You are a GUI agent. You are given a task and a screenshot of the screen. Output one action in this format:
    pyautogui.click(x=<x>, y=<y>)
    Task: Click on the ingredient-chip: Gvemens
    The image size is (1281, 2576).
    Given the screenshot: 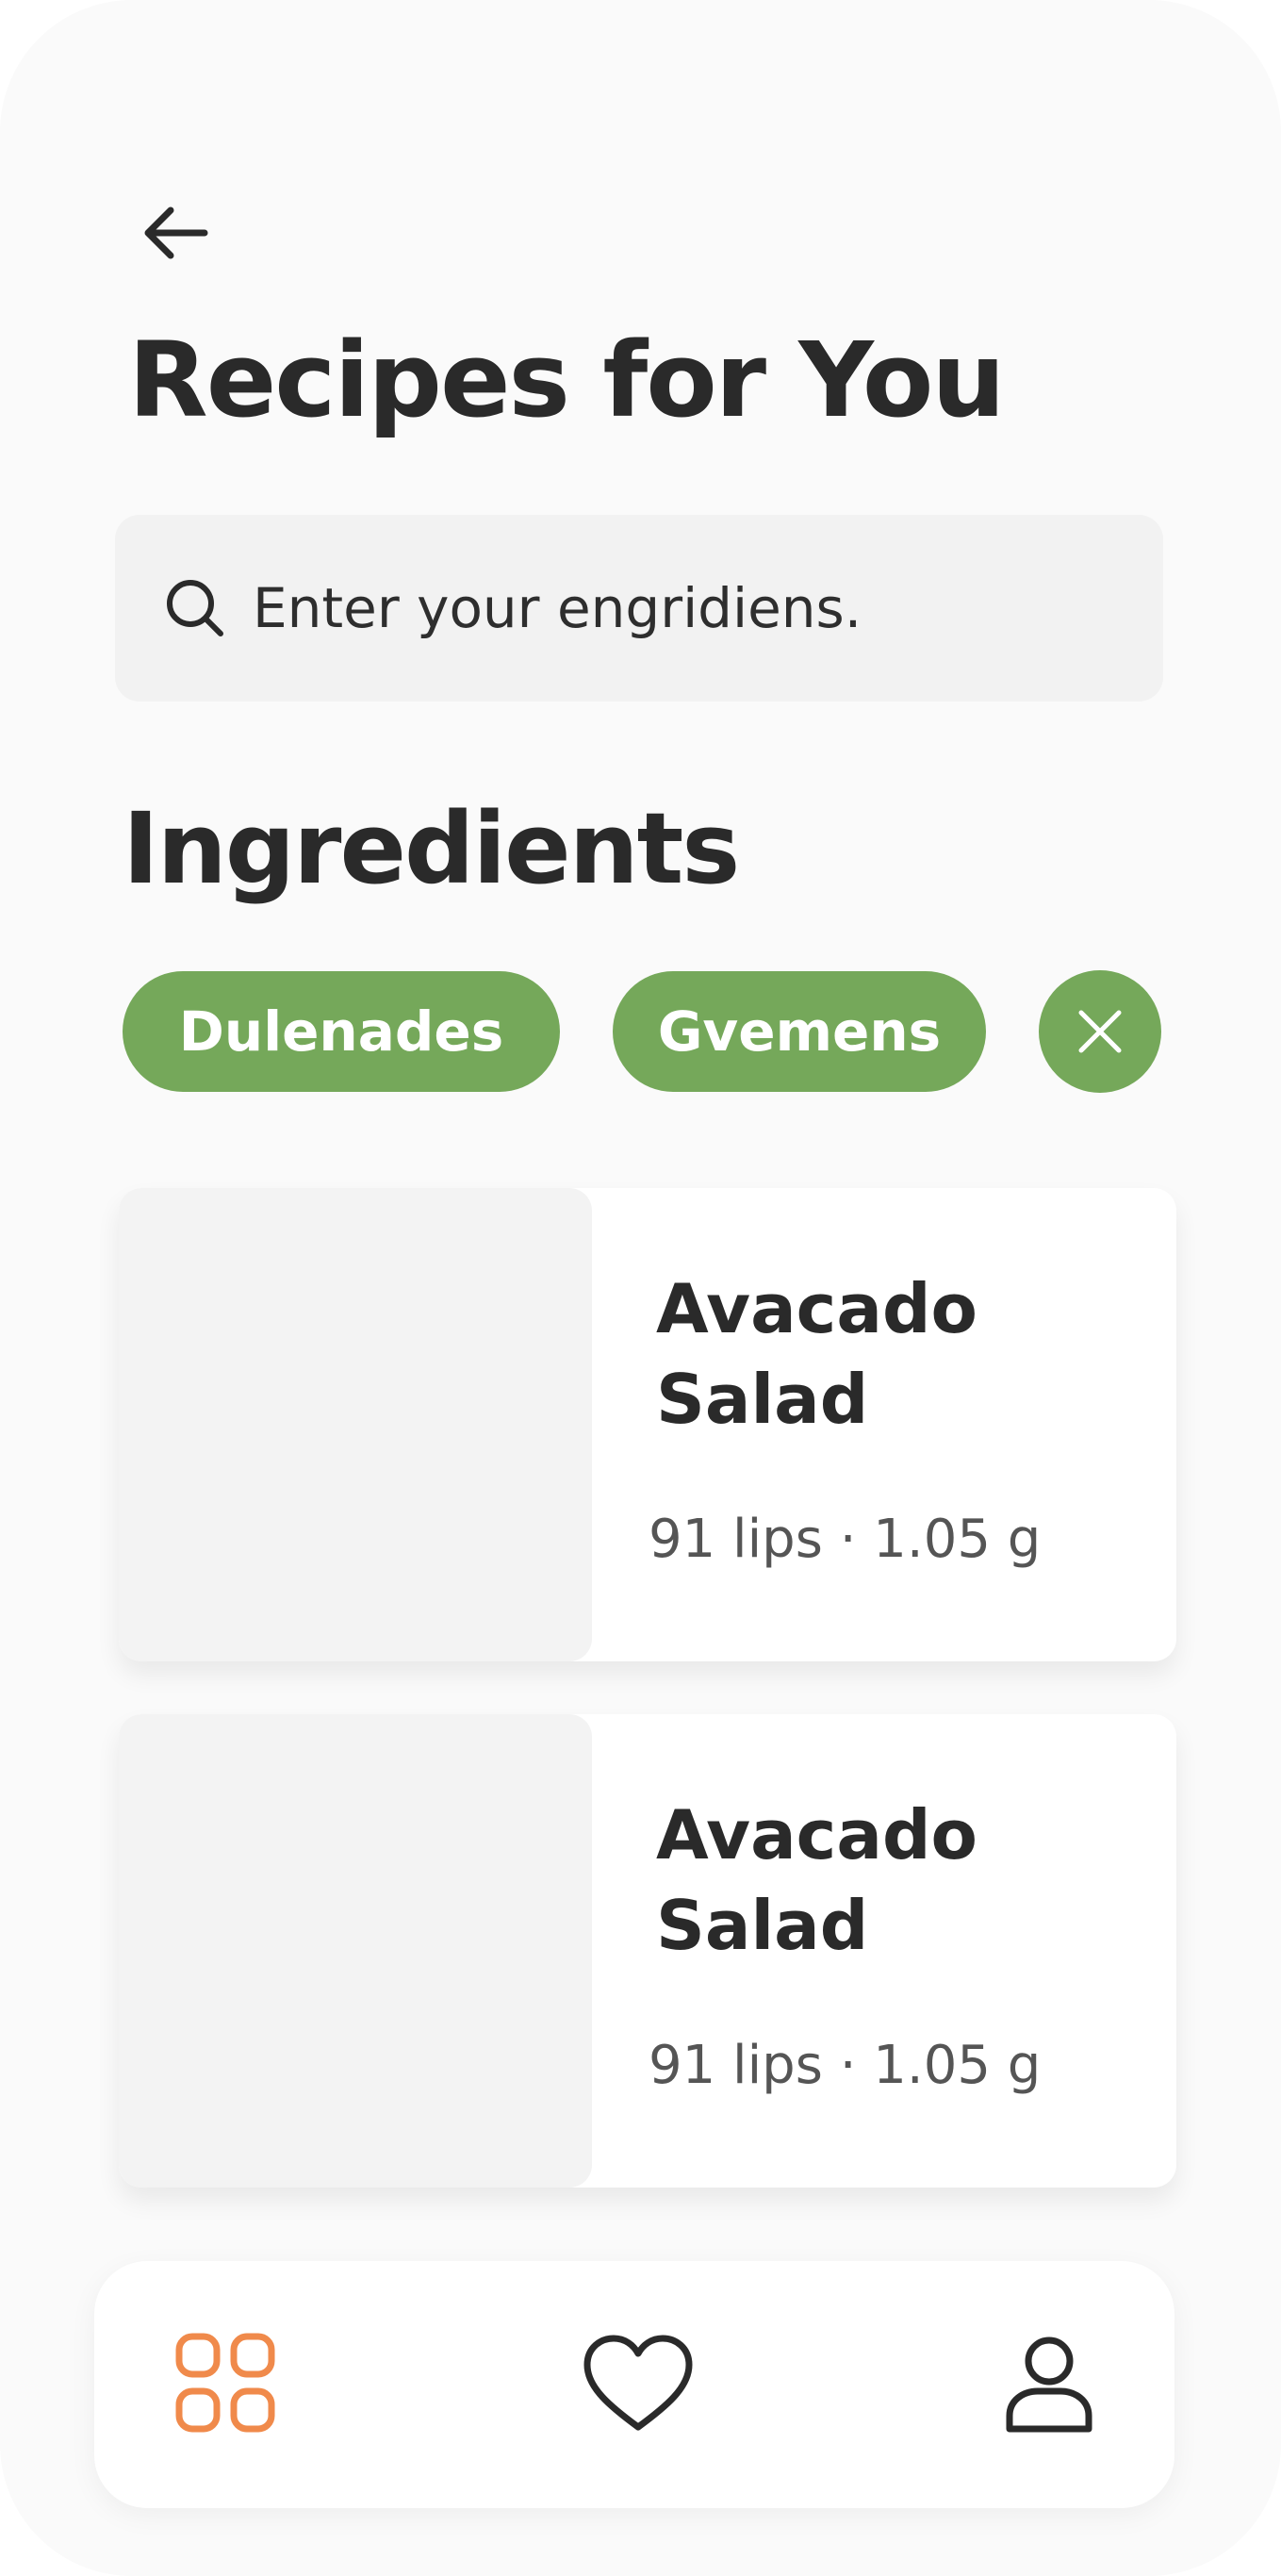 What is the action you would take?
    pyautogui.click(x=799, y=1031)
    